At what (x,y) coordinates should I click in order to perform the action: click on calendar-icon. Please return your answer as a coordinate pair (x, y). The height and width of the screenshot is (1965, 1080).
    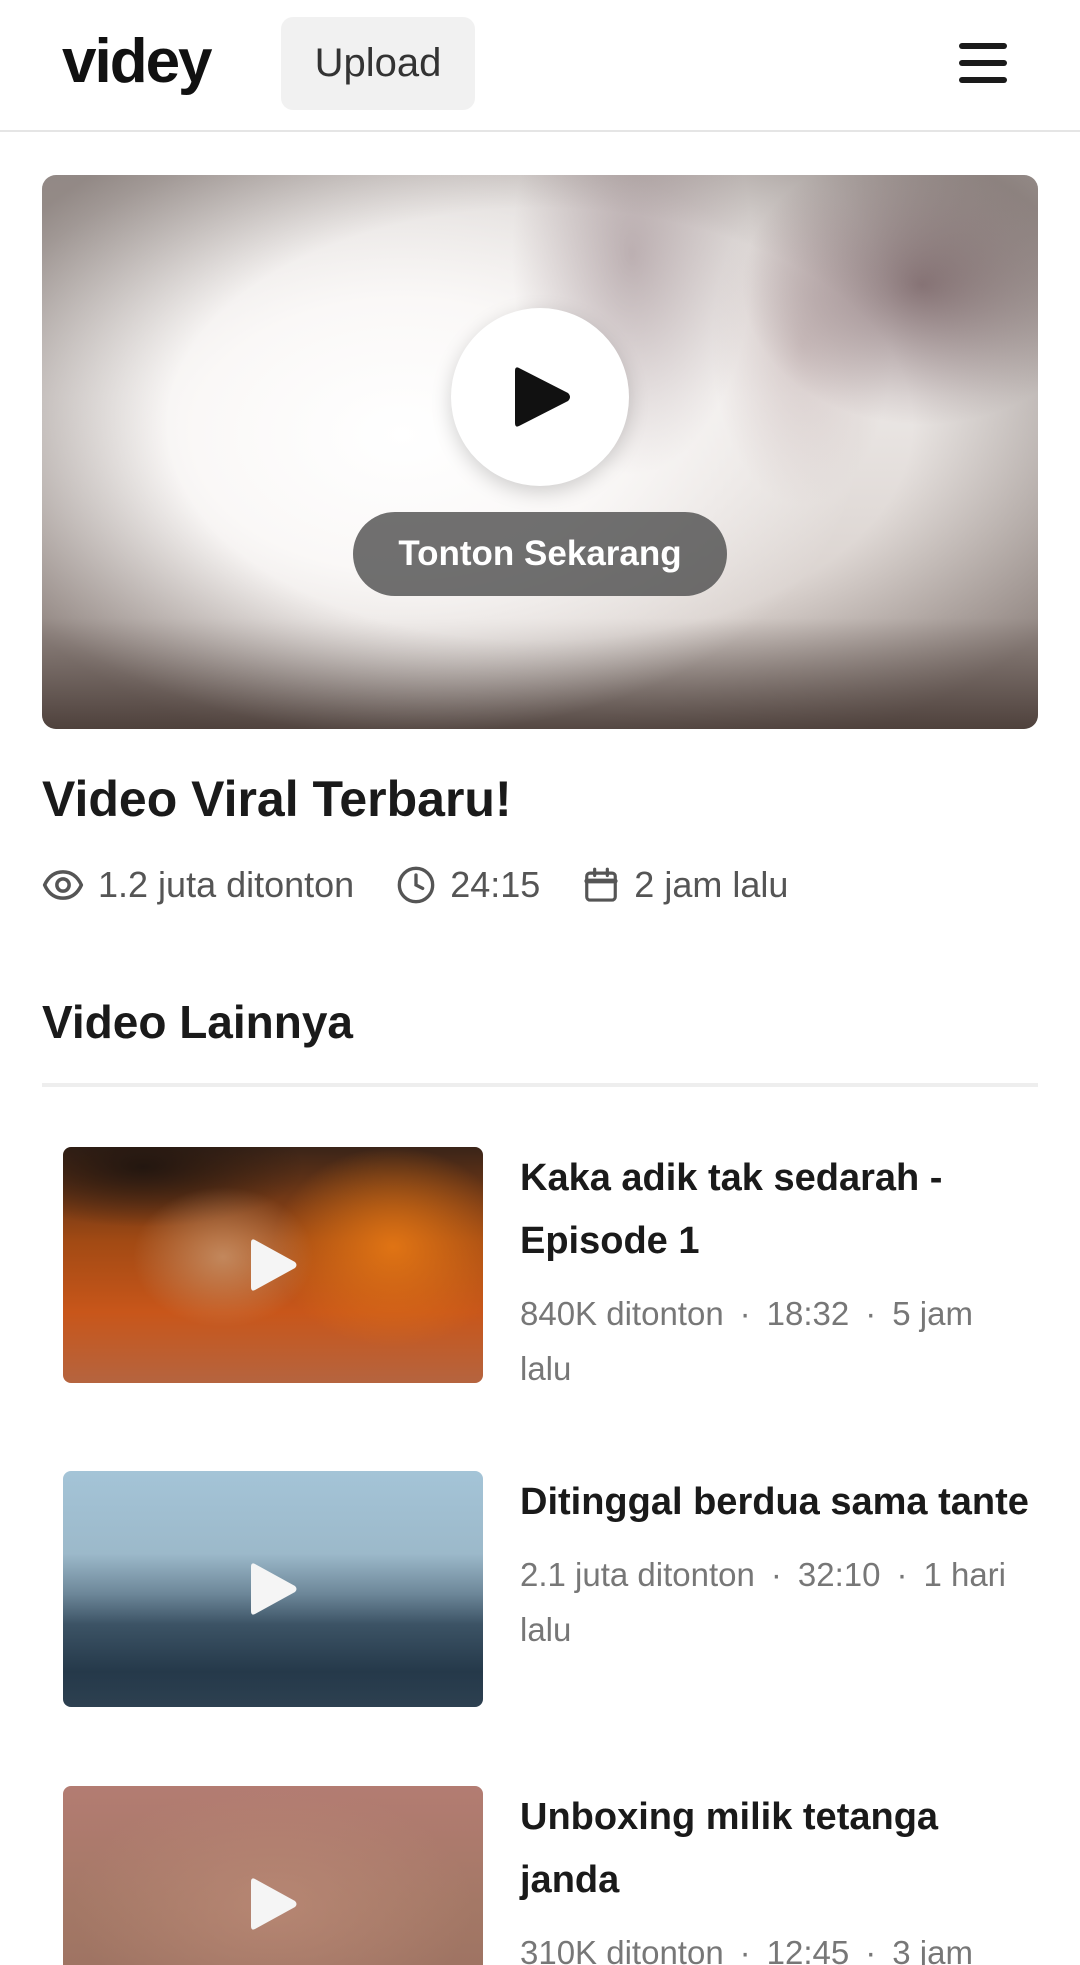
    Looking at the image, I should click on (601, 884).